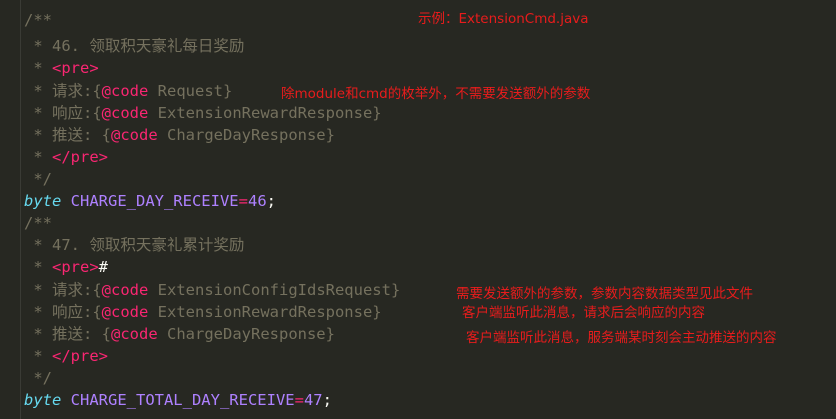 This screenshot has height=419, width=836. What do you see at coordinates (621, 338) in the screenshot?
I see `annotation-push-note: 客户端监听此消息，服务端某时刻会主动推送的内容` at bounding box center [621, 338].